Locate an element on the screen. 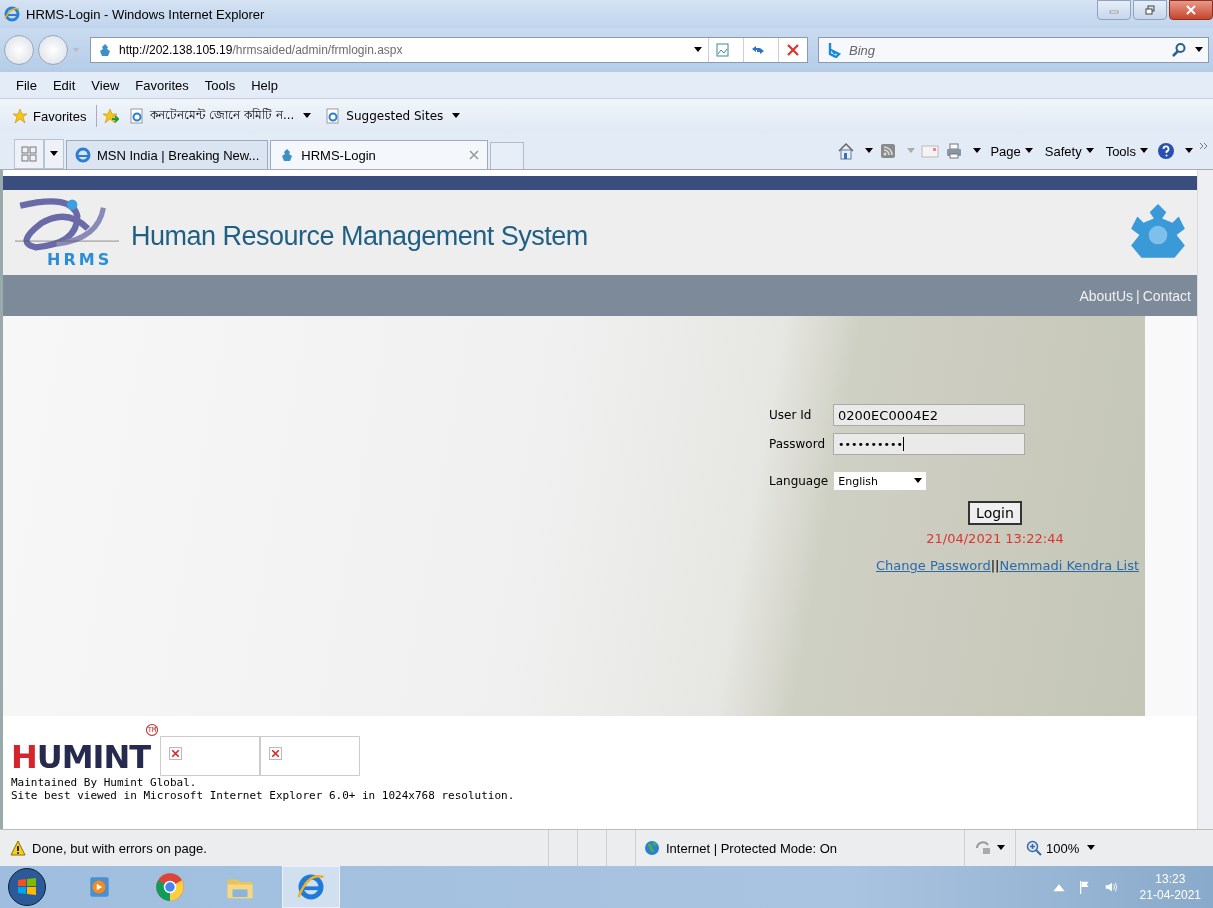 This screenshot has height=908, width=1213. window-title: HRMS-Login - Windows Internet Explorer is located at coordinates (145, 14).